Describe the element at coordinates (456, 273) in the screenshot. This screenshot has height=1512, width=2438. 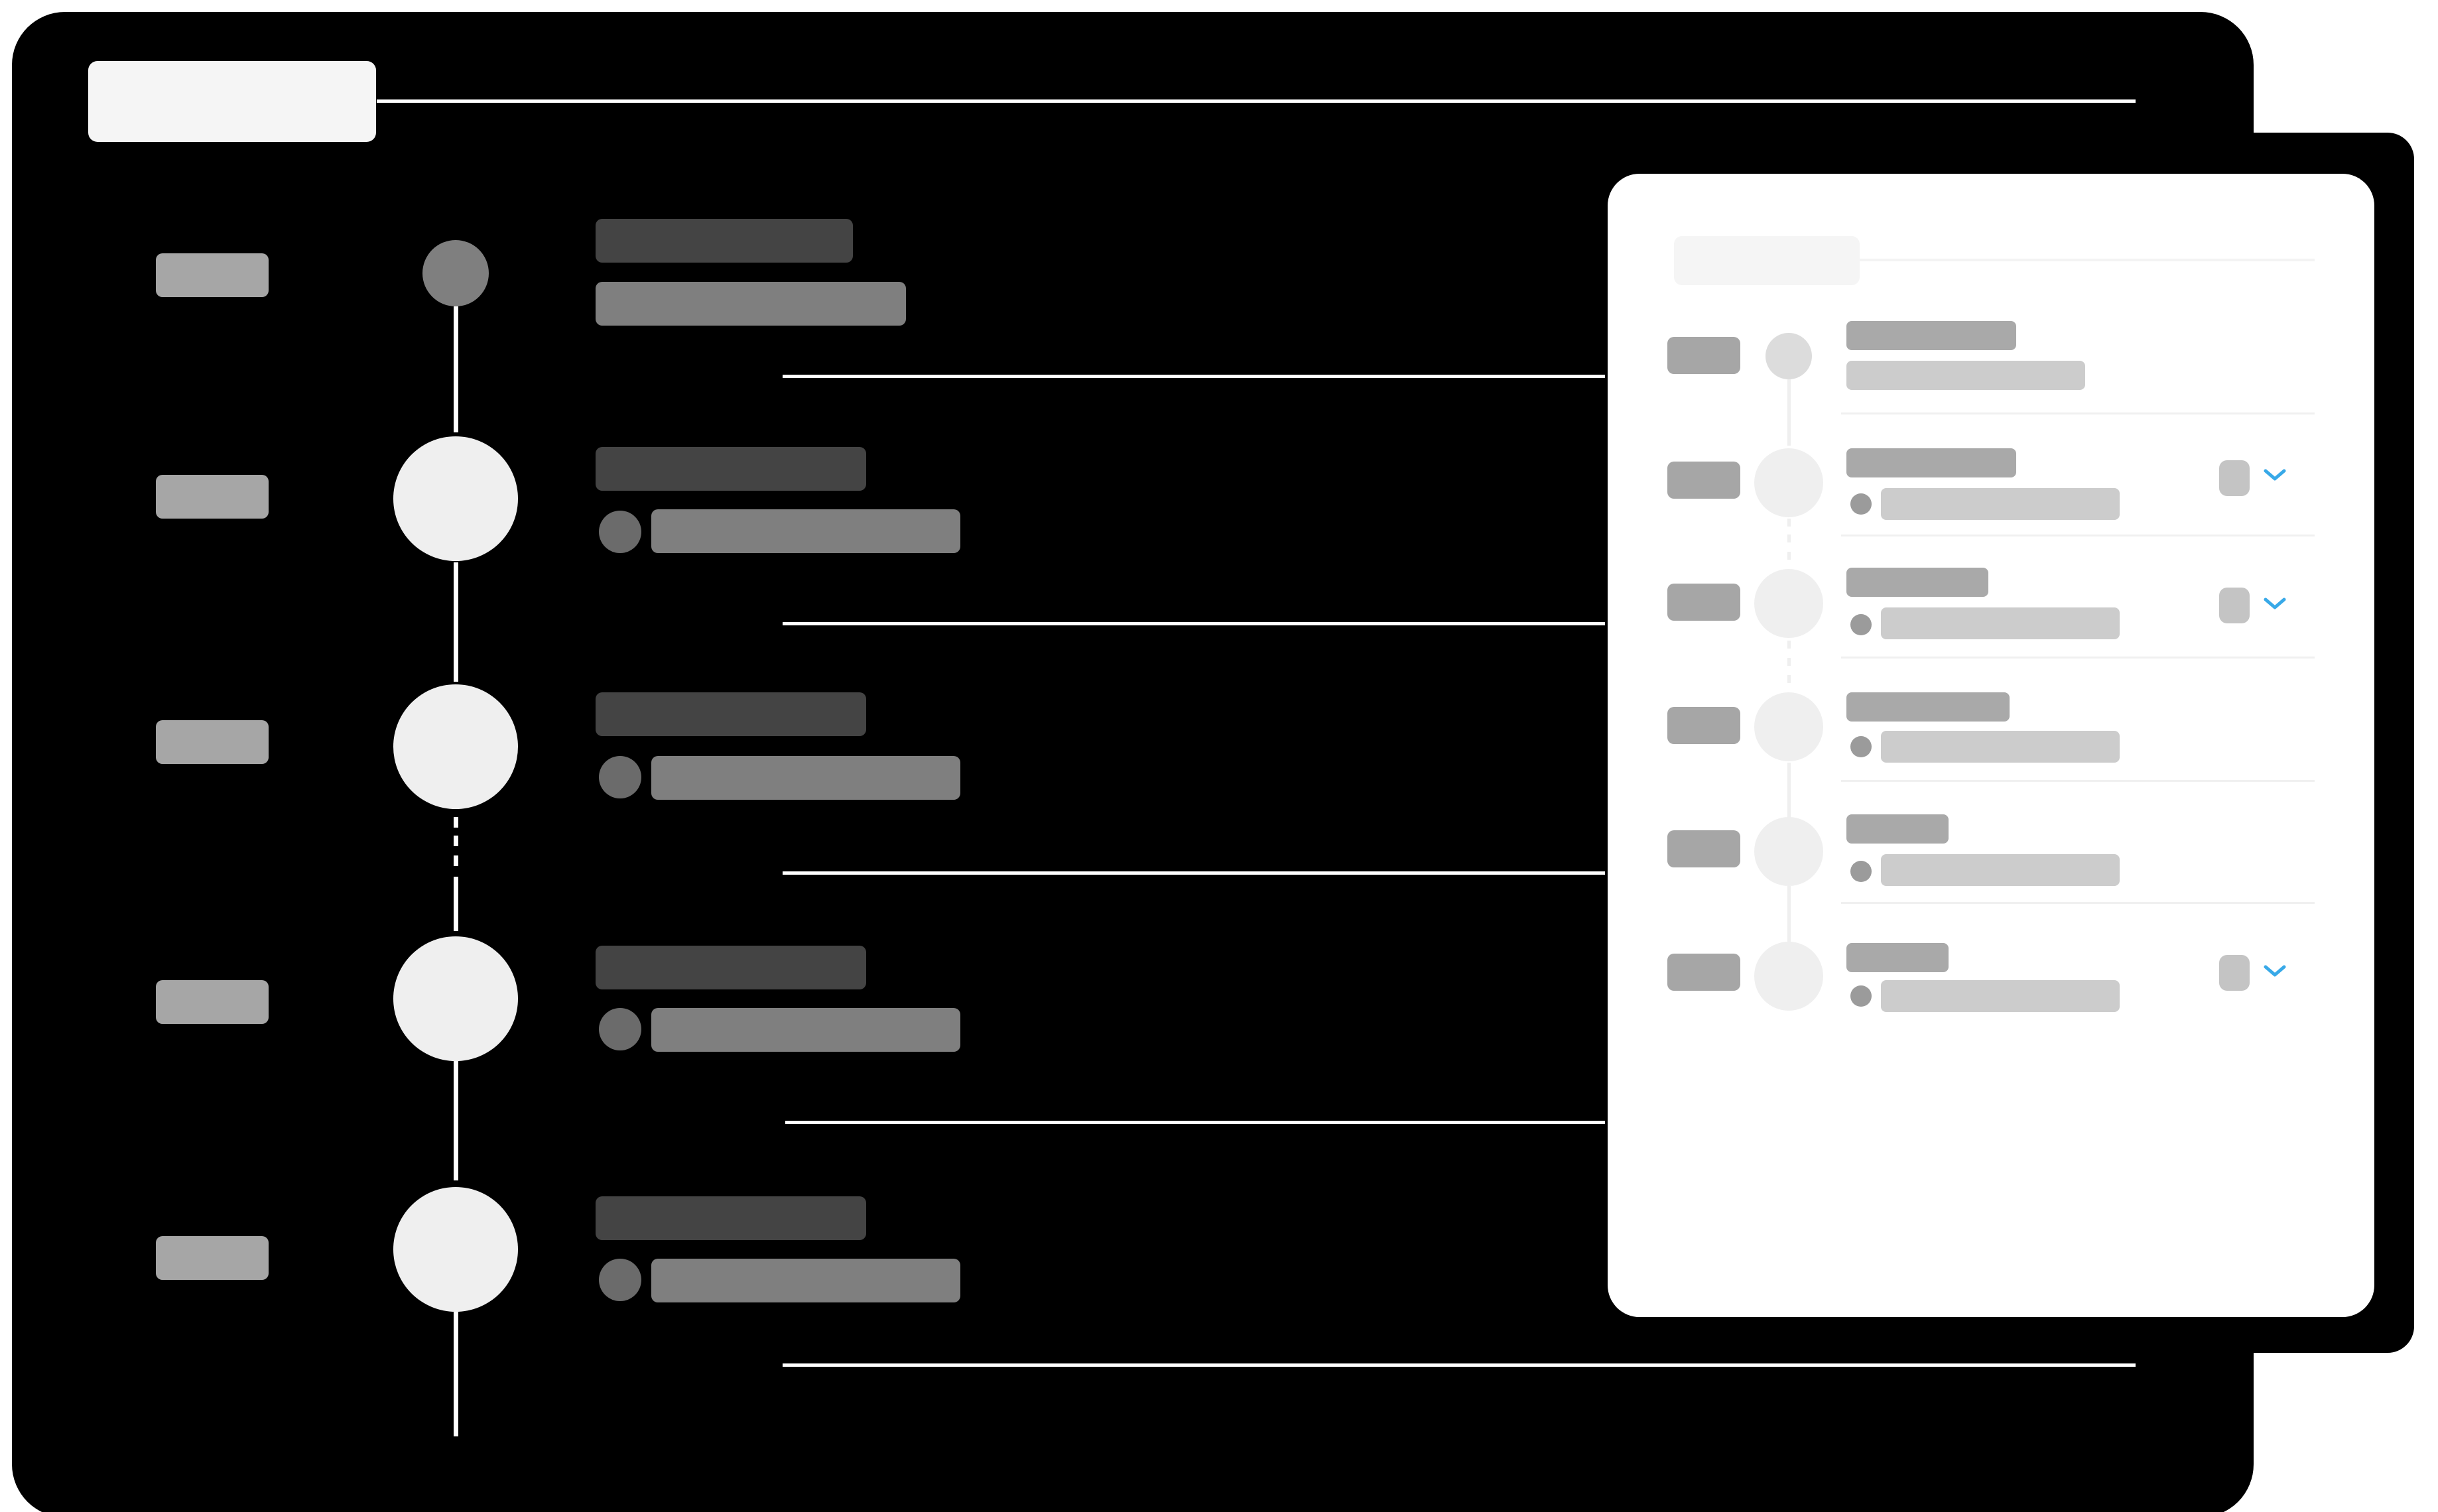
I see `timeline-node-small` at that location.